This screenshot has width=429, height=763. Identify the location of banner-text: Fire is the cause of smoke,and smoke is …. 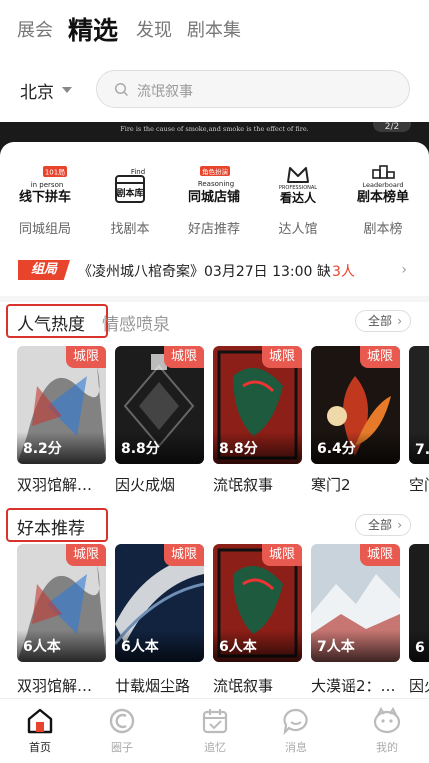
(214, 129).